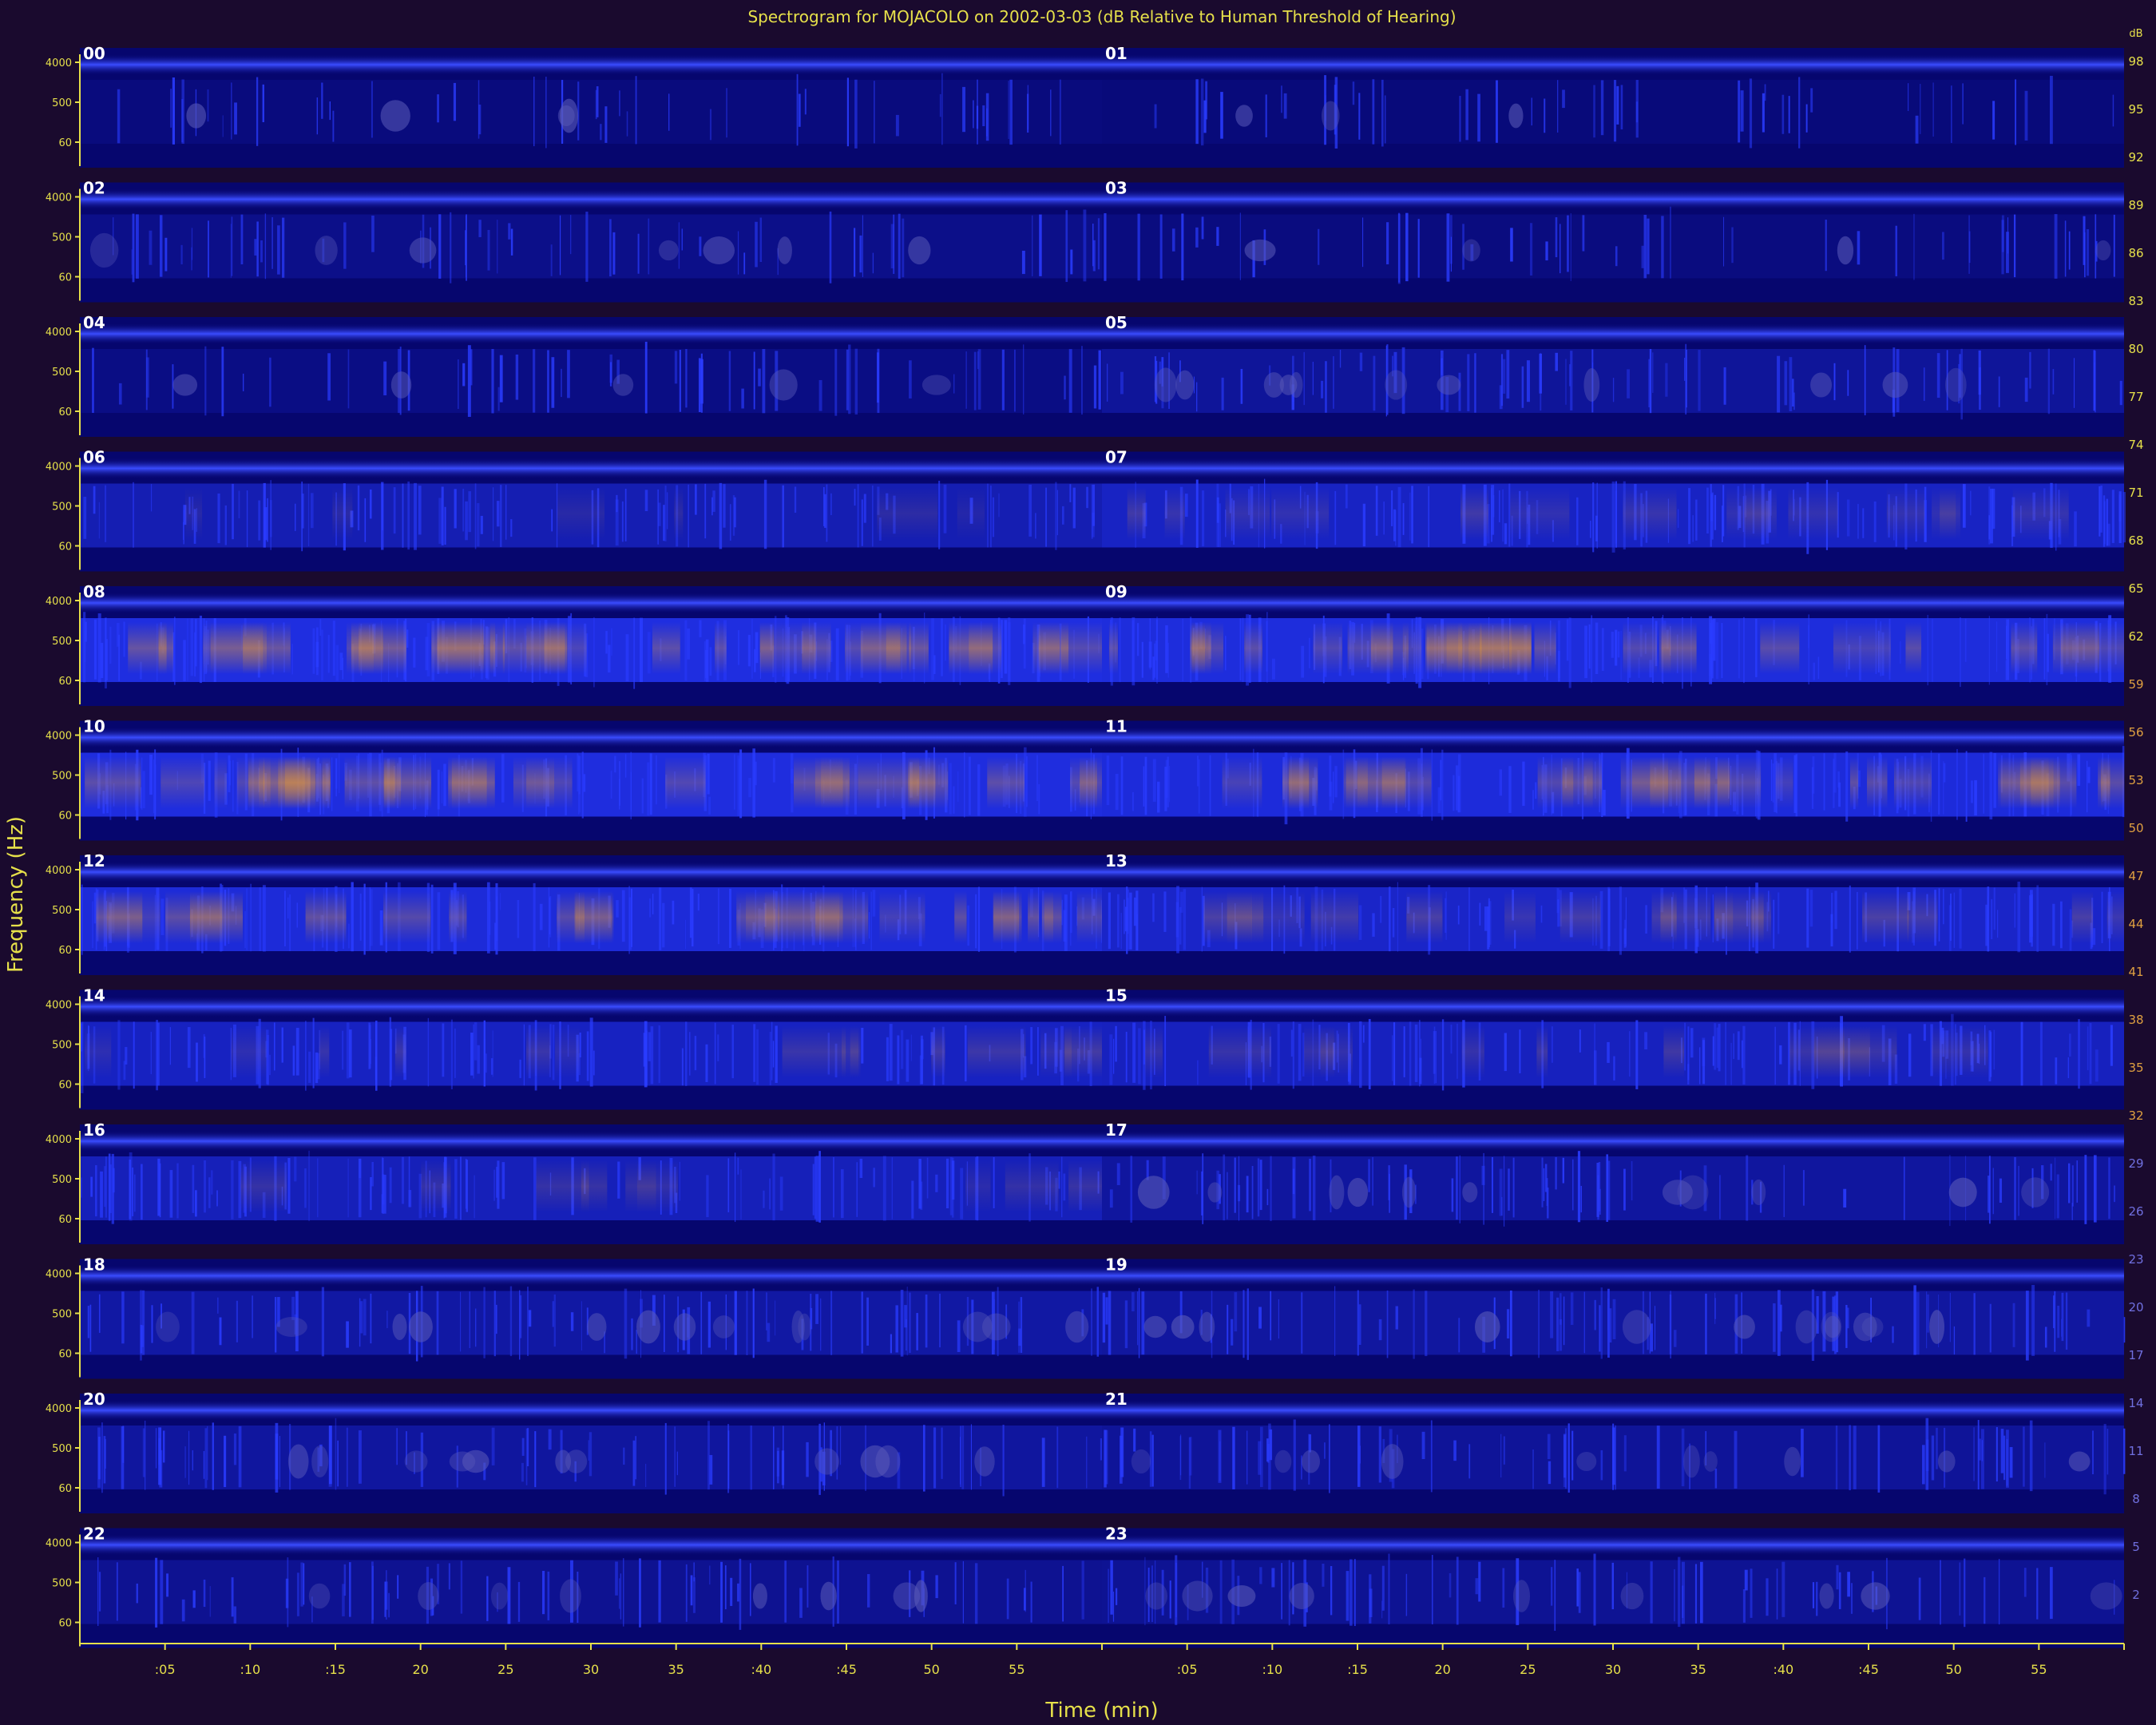  What do you see at coordinates (94, 727) in the screenshot?
I see `hour-label: 10` at bounding box center [94, 727].